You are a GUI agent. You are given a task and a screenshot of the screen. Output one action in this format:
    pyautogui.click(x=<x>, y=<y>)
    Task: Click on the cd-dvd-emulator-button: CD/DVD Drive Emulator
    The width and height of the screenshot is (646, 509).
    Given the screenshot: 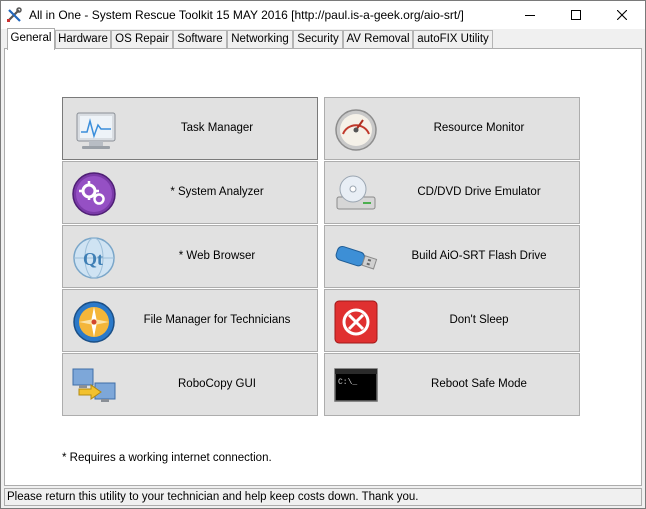 What is the action you would take?
    pyautogui.click(x=452, y=192)
    